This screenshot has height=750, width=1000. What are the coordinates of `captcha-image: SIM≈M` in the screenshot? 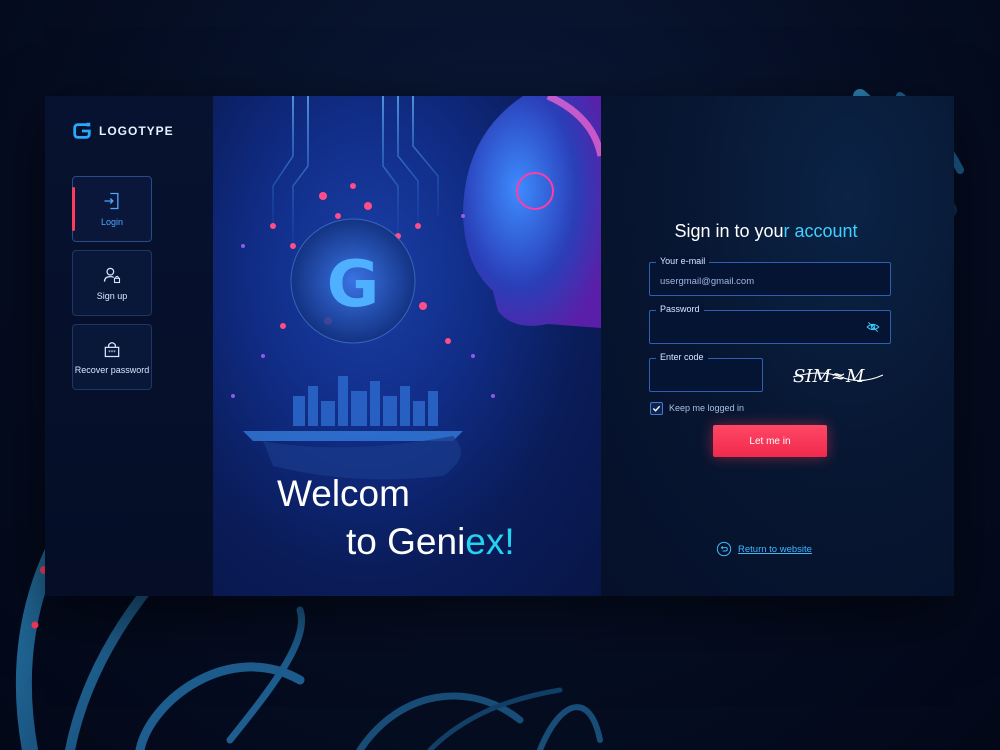 It's located at (838, 376).